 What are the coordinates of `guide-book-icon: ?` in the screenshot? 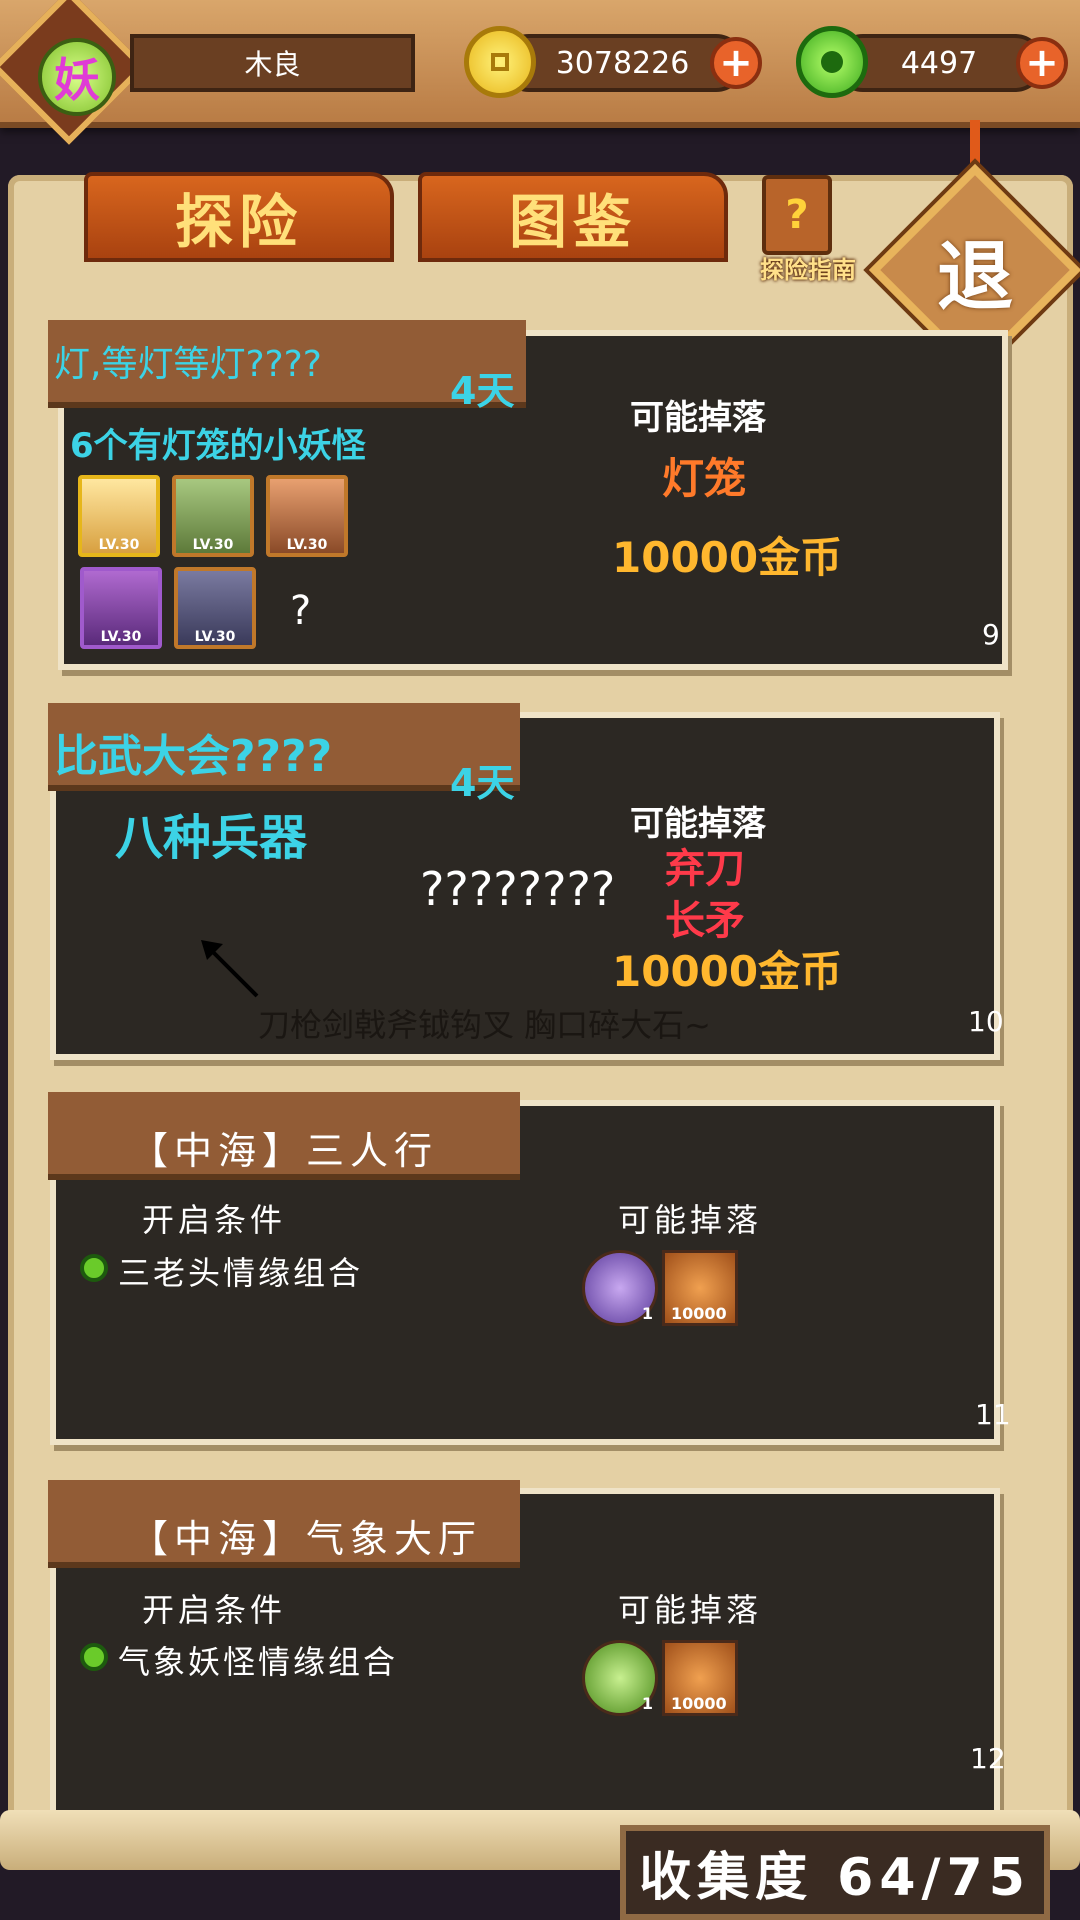 It's located at (797, 215).